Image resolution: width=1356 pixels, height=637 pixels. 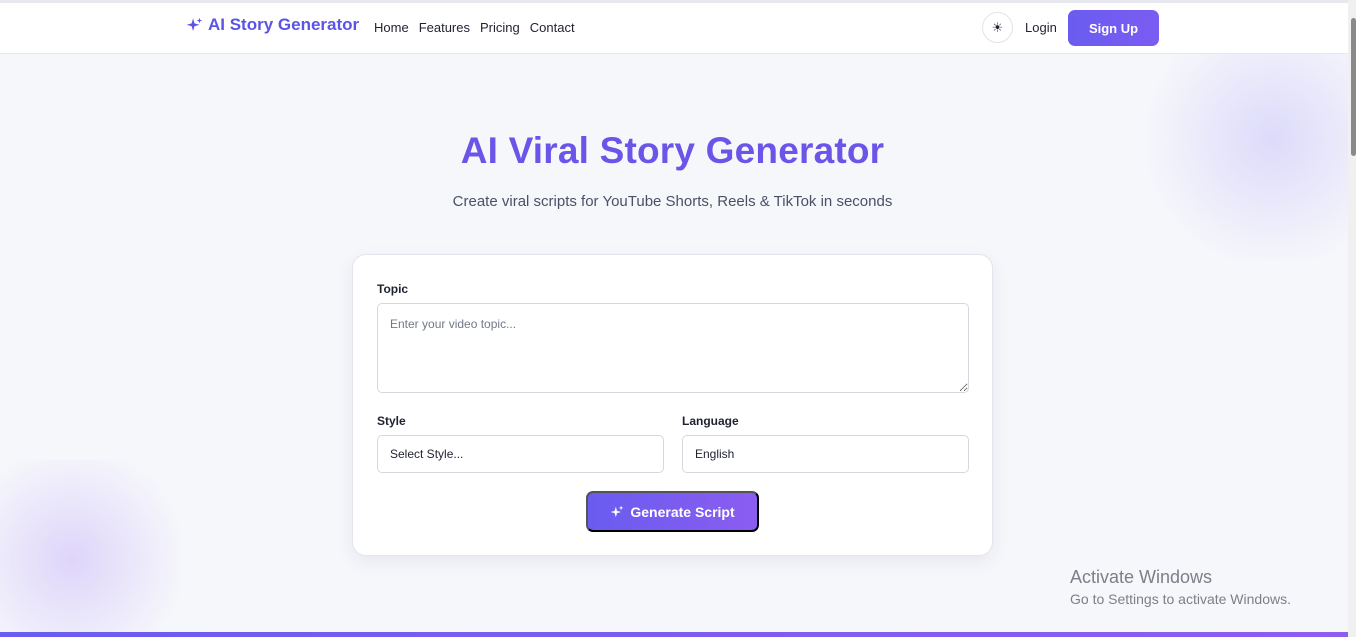 I want to click on sun-icon: ☀, so click(x=997, y=27).